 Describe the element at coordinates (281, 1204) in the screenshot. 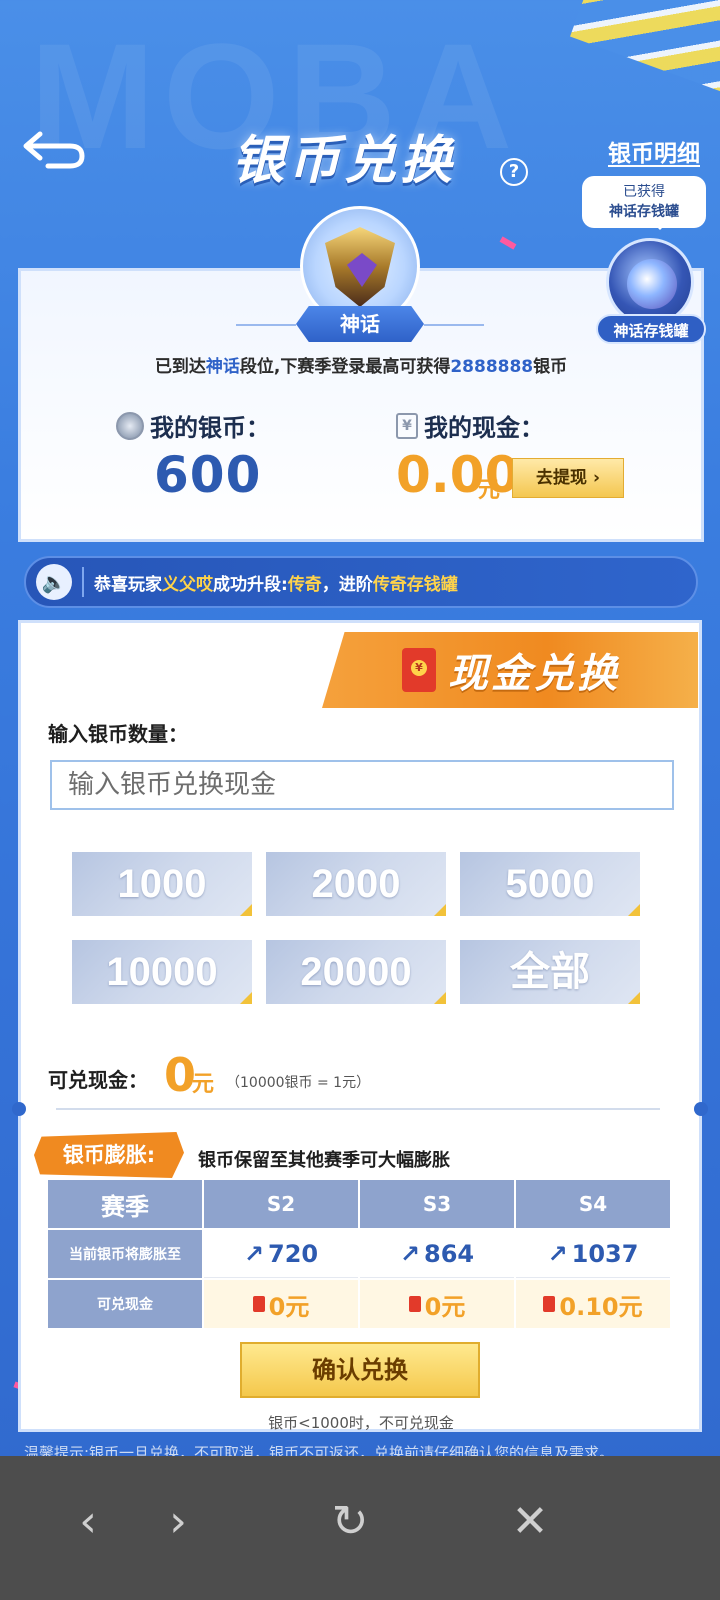

I see `table-header: S2` at that location.